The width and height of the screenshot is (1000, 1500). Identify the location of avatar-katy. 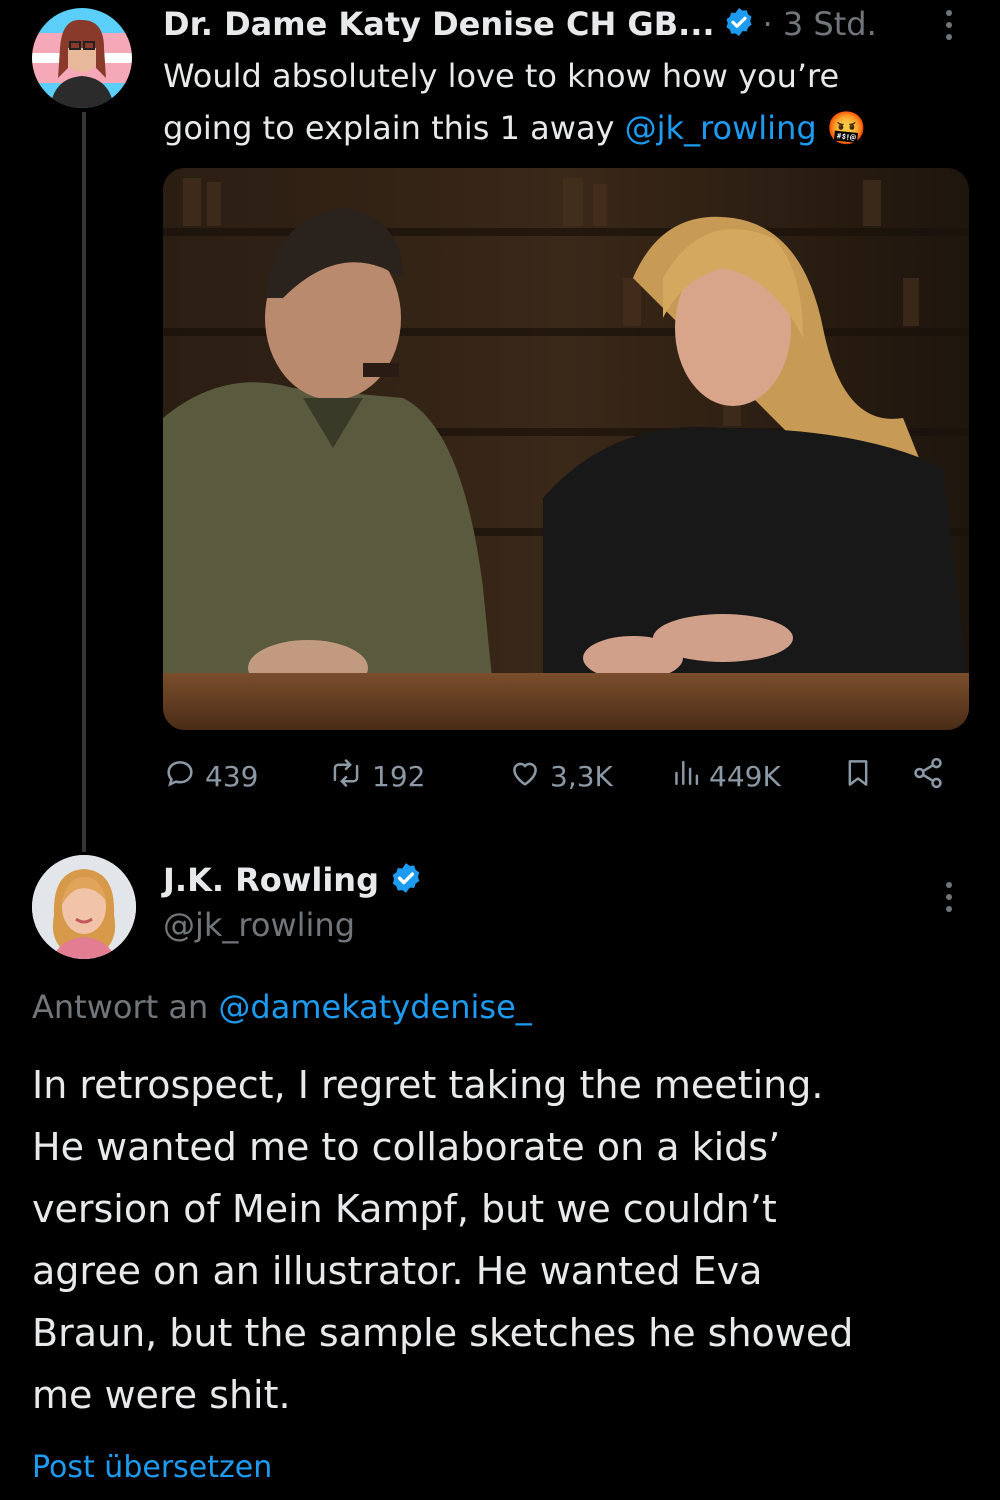
(82, 58).